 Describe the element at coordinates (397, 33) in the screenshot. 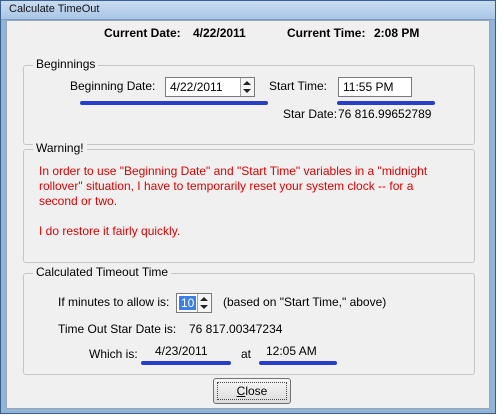

I see `current-time-value: 2:08 PM` at that location.